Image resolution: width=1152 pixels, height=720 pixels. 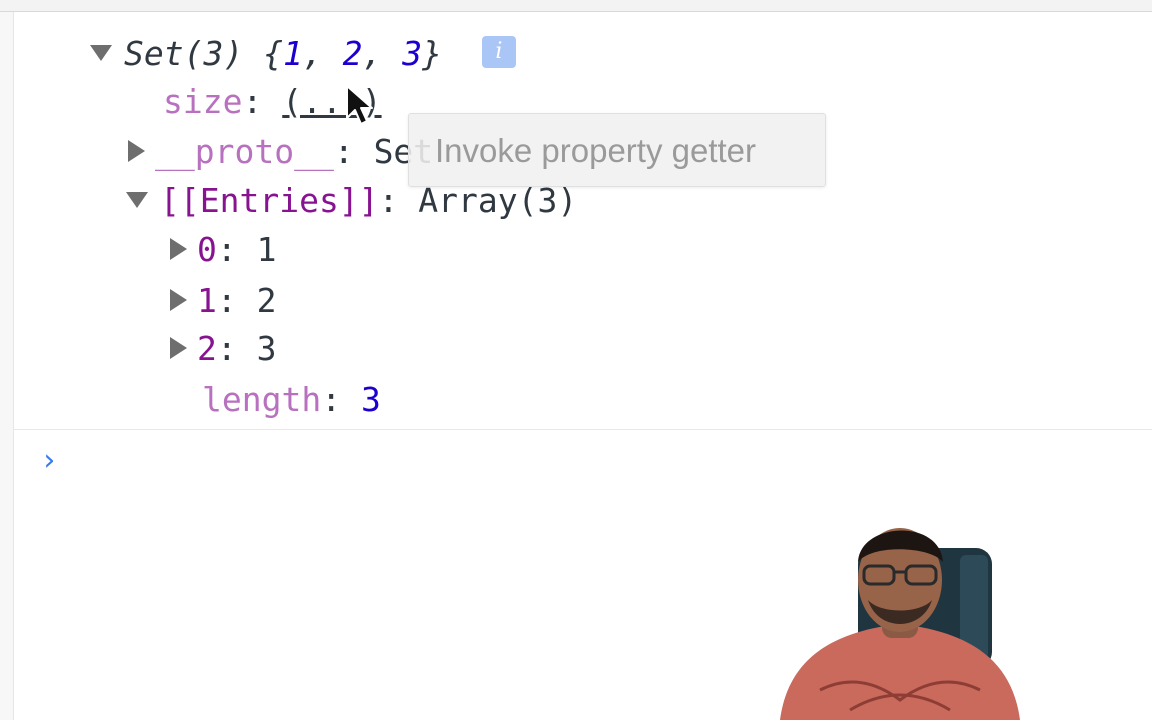 I want to click on set-object-row: Set(3) {1, 2, 3} i, so click(x=303, y=54).